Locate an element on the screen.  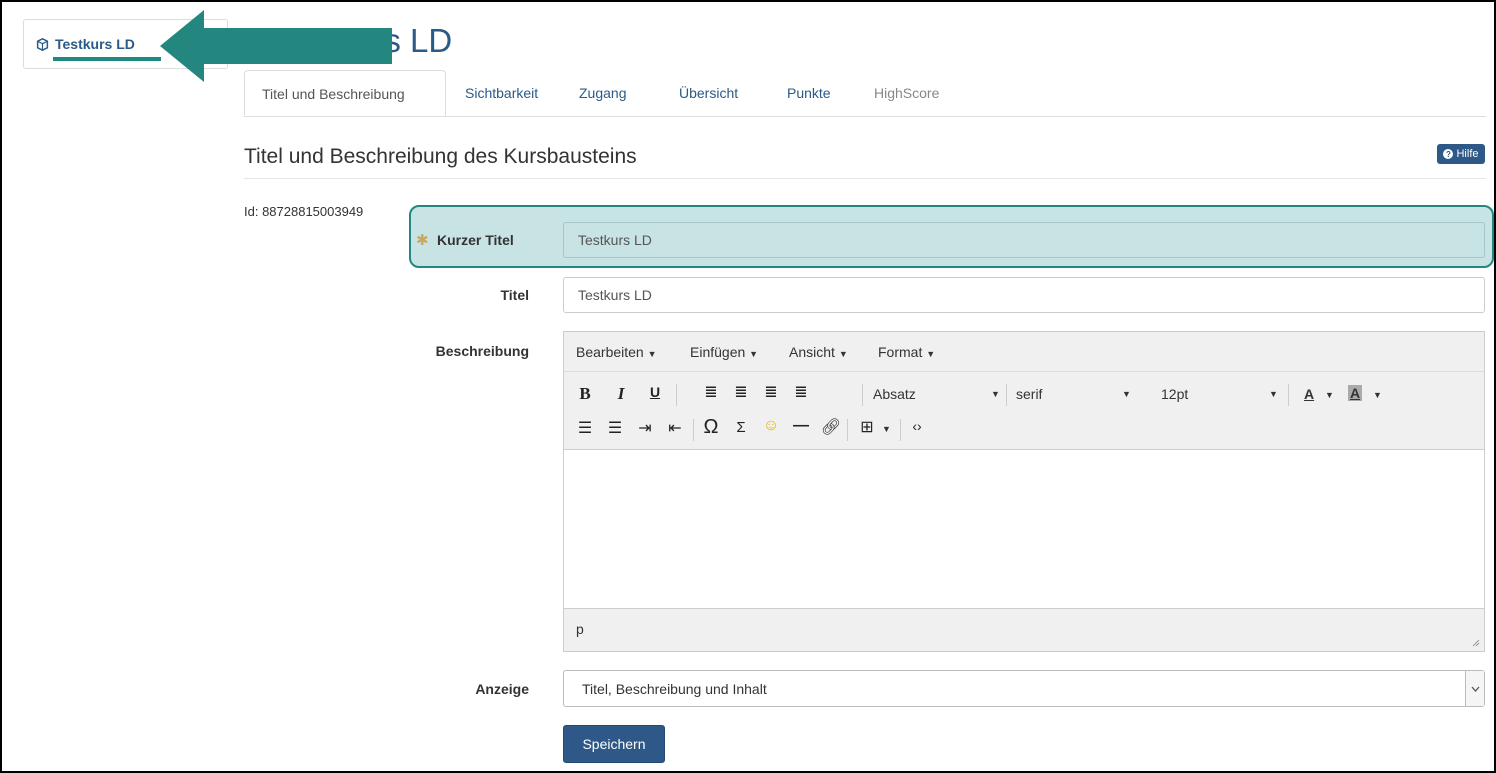
align-justify-icon: ≣ is located at coordinates (711, 392).